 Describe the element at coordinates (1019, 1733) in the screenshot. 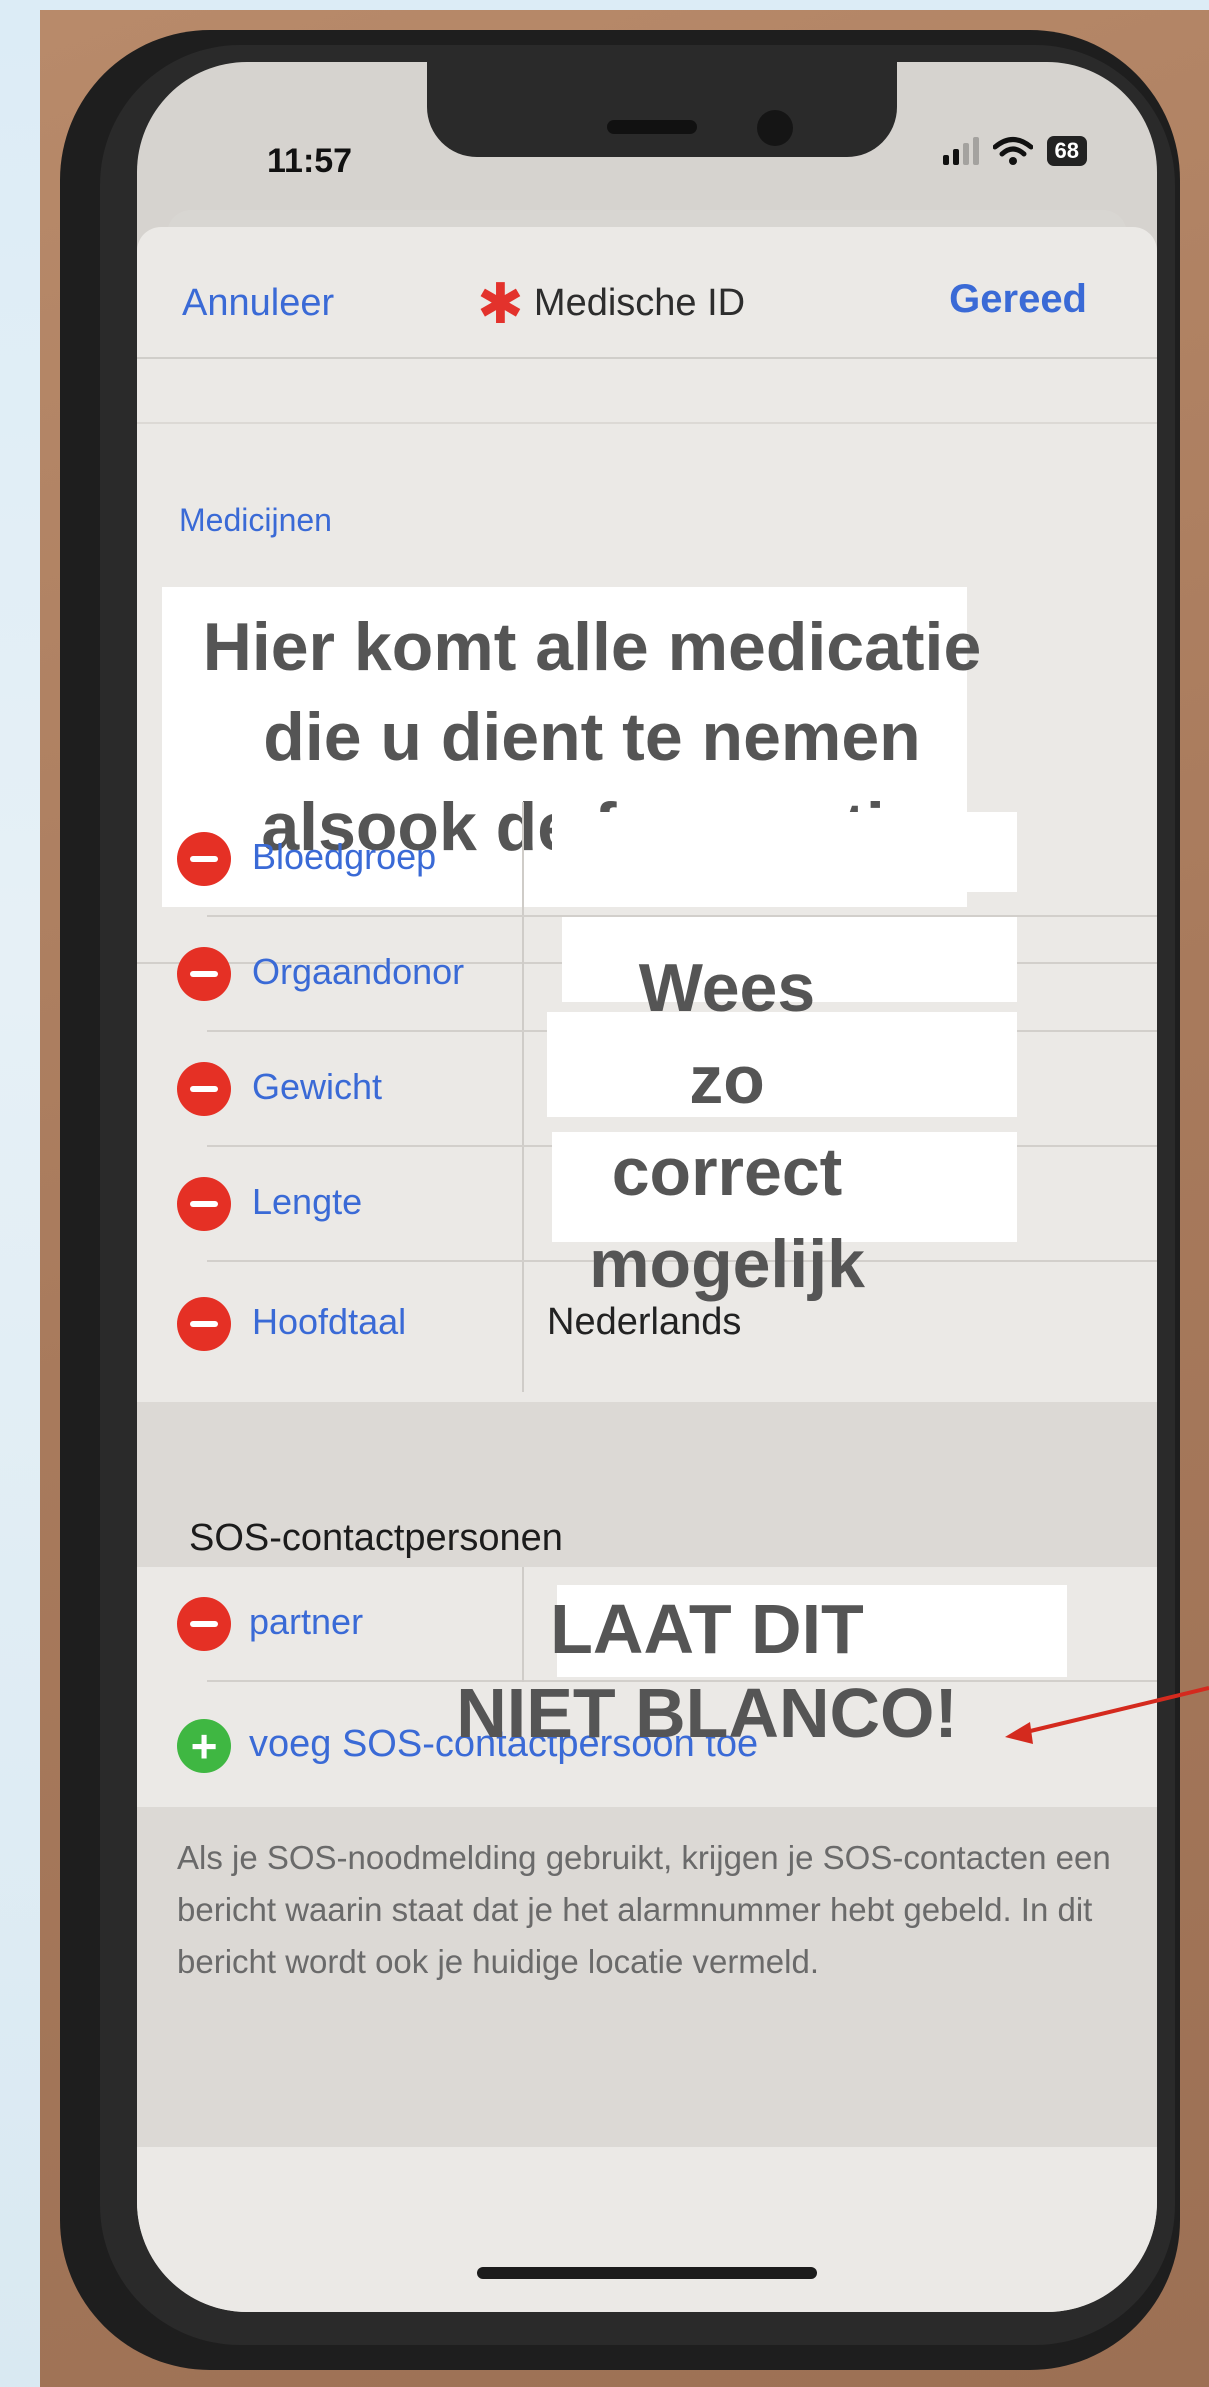

I see `arrow-head-icon` at that location.